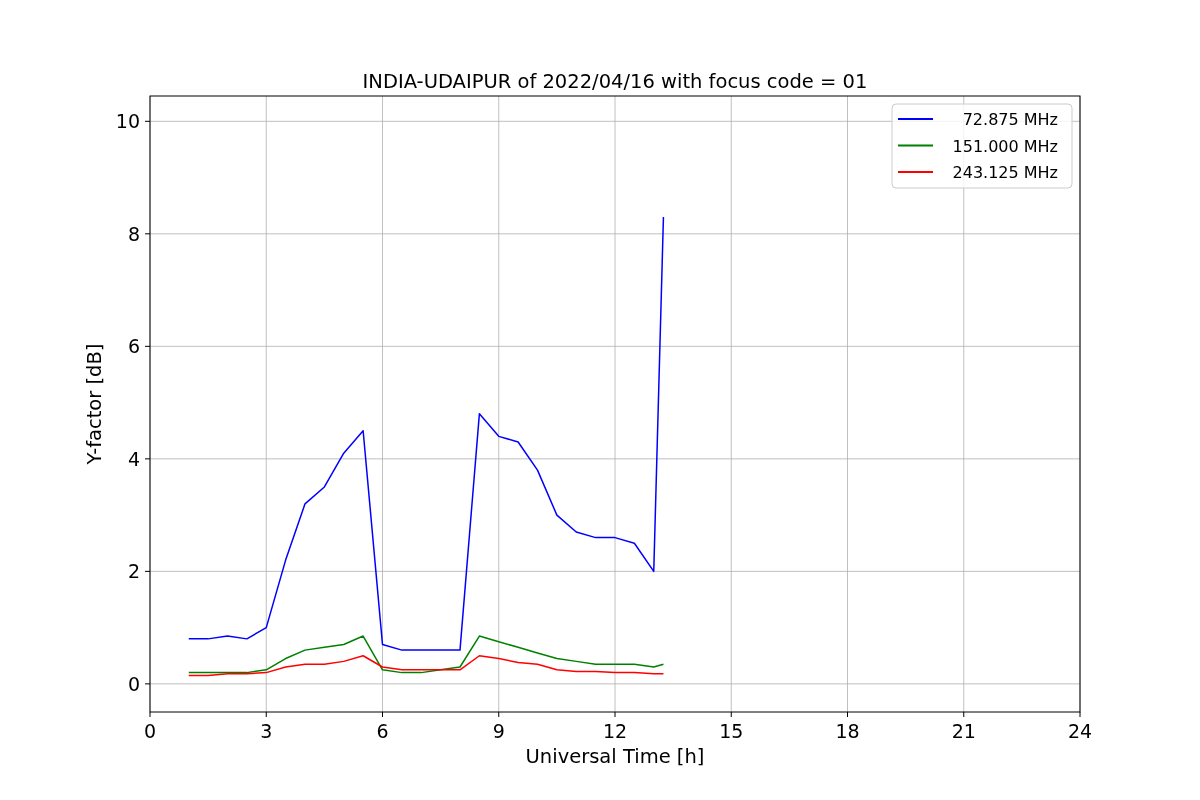 The width and height of the screenshot is (1200, 800). Describe the element at coordinates (847, 731) in the screenshot. I see `x-tick-label: 18` at that location.